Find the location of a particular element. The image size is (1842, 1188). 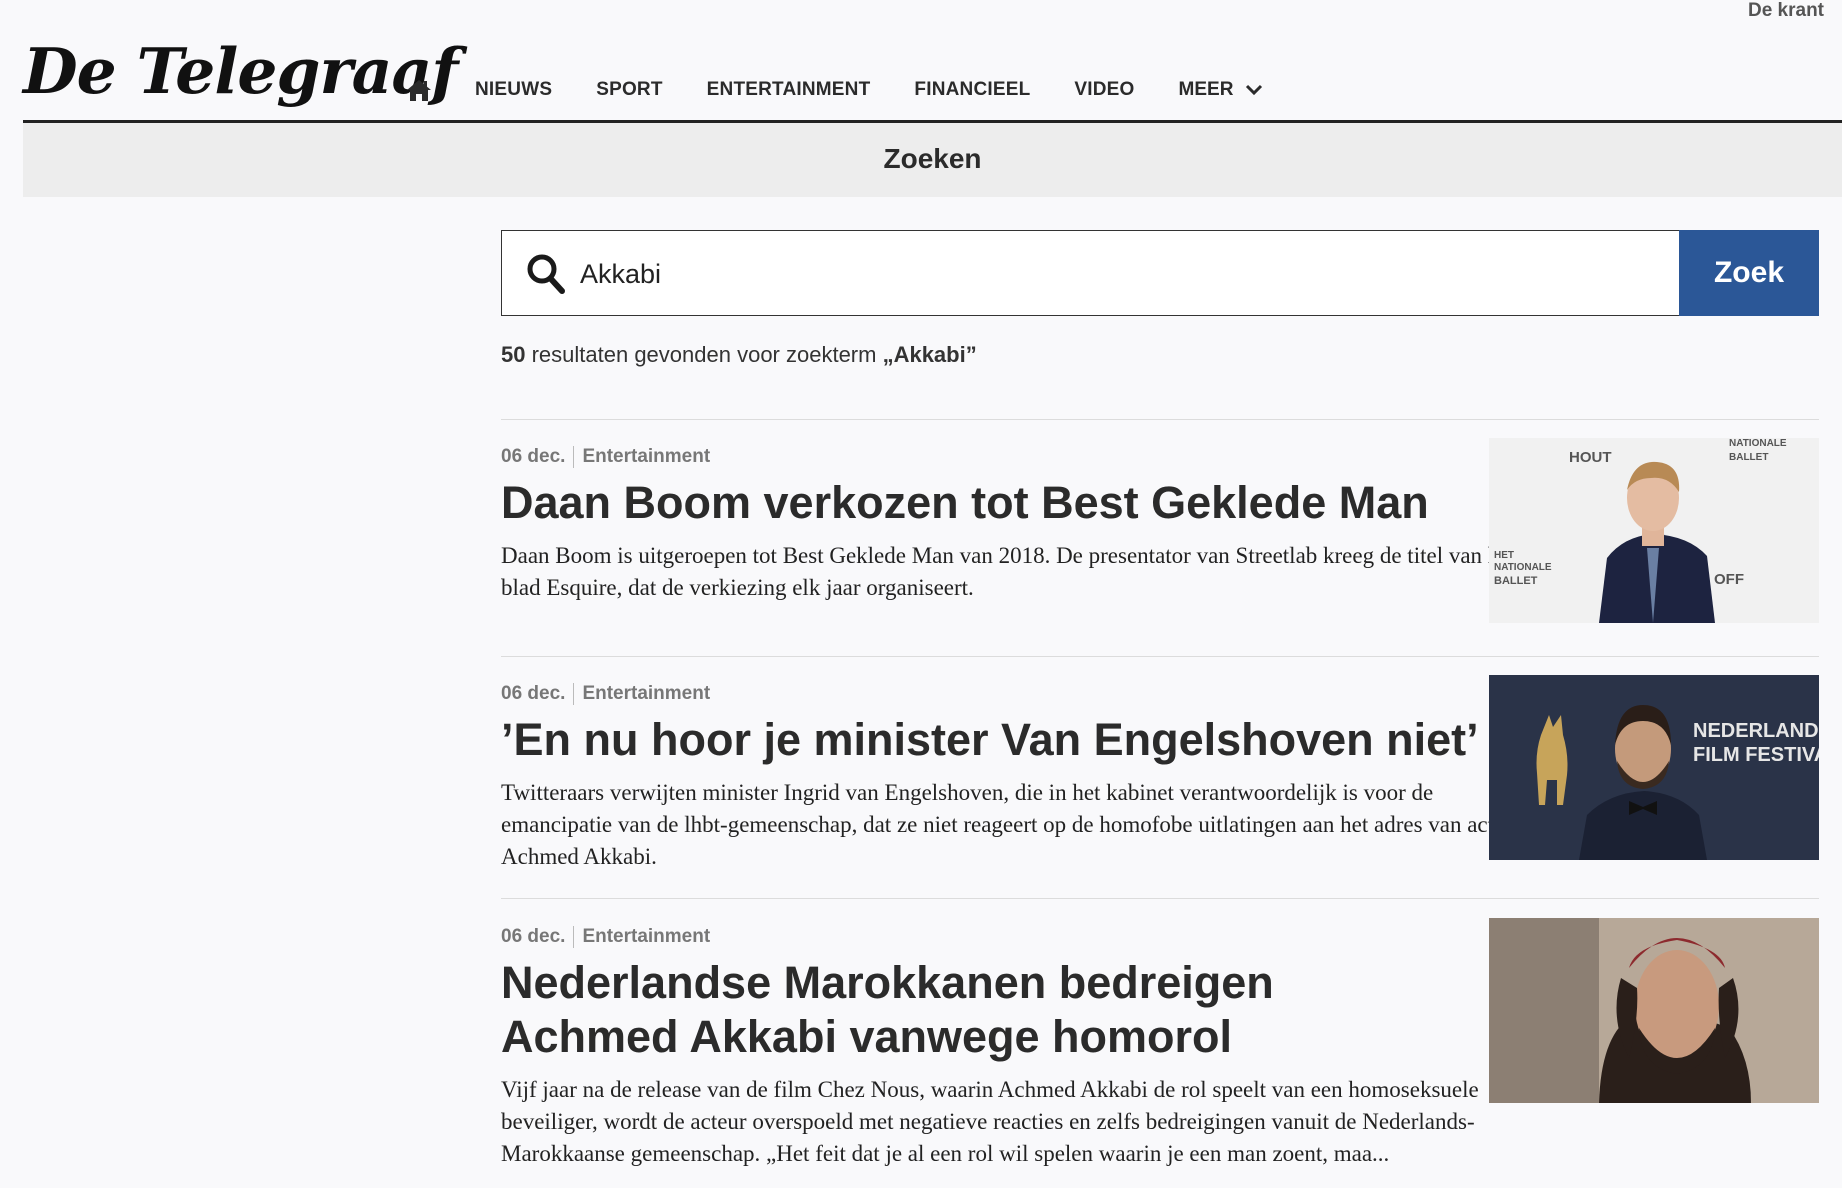

photo-wall-text: HET is located at coordinates (1504, 555).